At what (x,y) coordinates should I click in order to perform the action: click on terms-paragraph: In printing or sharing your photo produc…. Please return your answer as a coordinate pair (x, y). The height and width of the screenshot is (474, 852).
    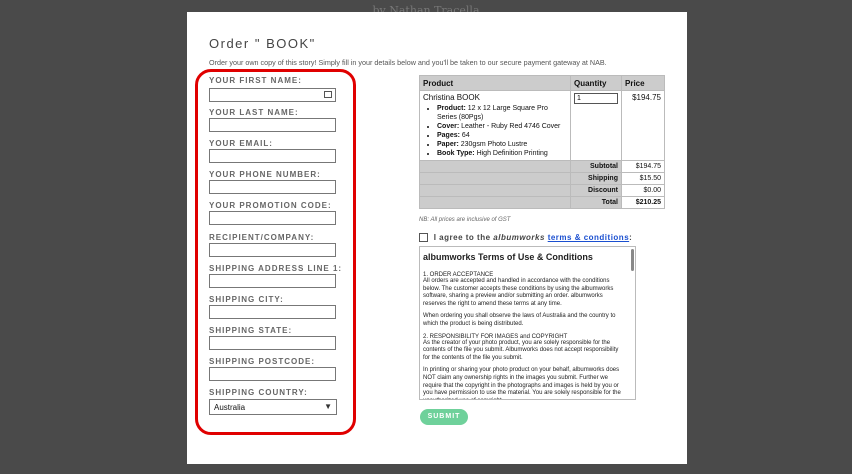
    Looking at the image, I should click on (522, 383).